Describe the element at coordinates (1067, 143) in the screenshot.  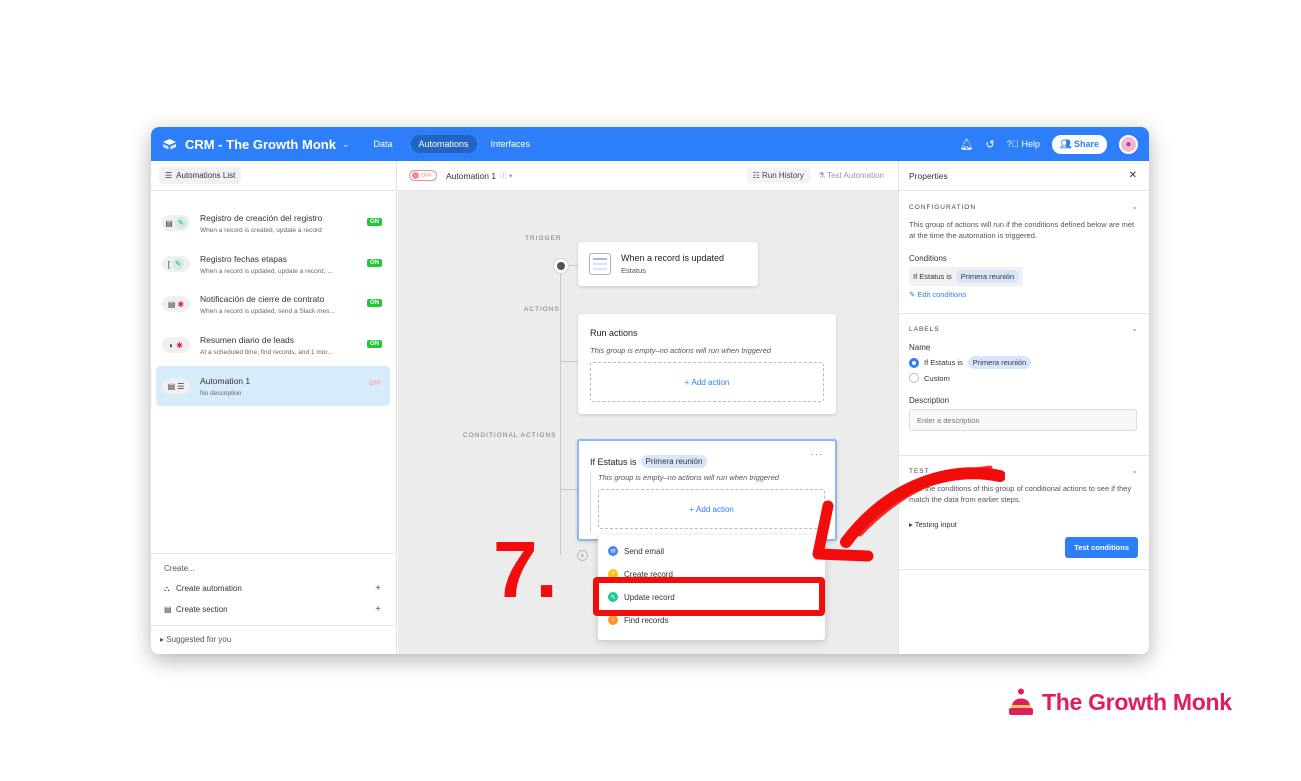
I see `people-icon: 👥︎` at that location.